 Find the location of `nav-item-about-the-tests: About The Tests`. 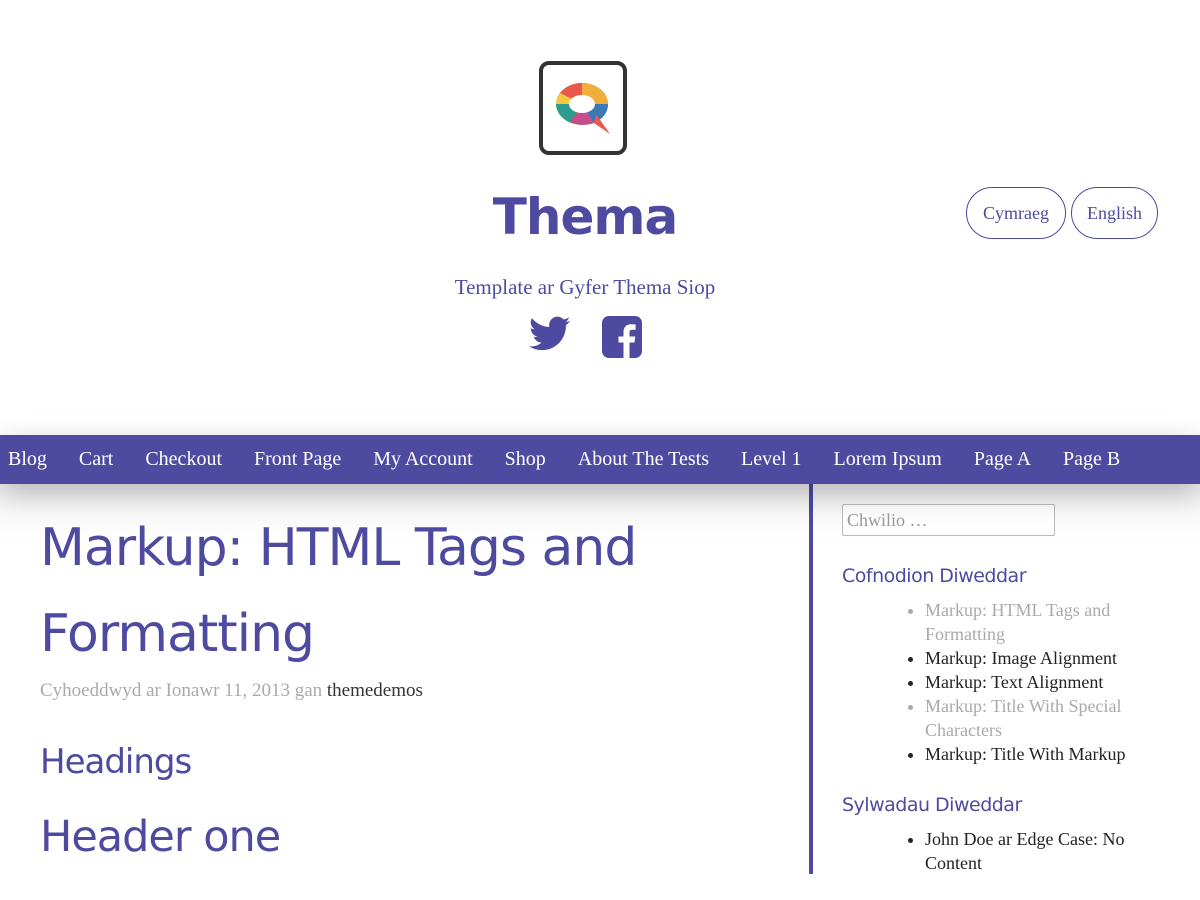

nav-item-about-the-tests: About The Tests is located at coordinates (643, 459).